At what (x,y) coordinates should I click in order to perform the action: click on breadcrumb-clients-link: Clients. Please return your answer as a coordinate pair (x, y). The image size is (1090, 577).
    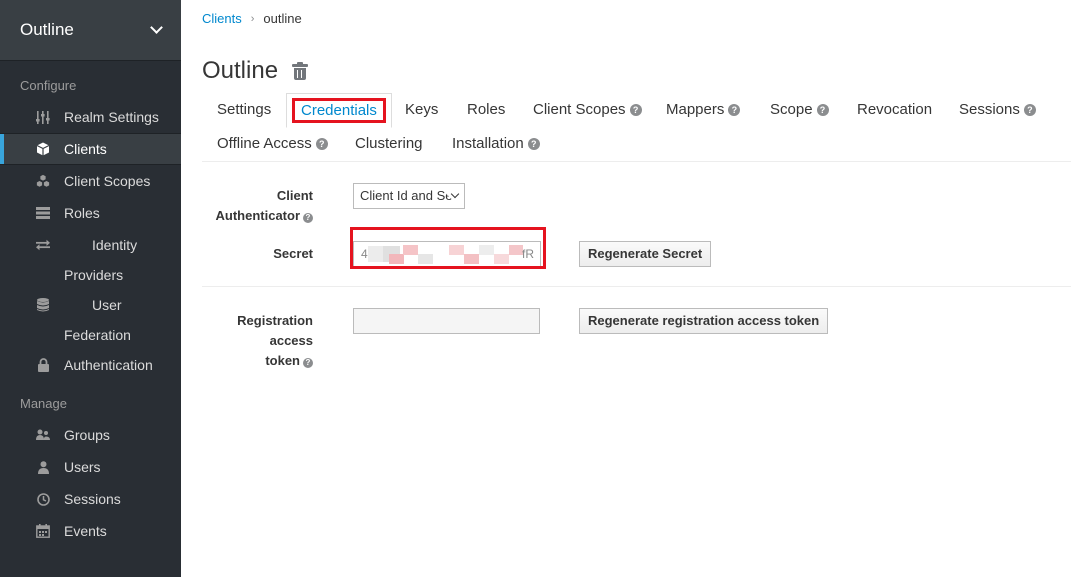
    Looking at the image, I should click on (222, 18).